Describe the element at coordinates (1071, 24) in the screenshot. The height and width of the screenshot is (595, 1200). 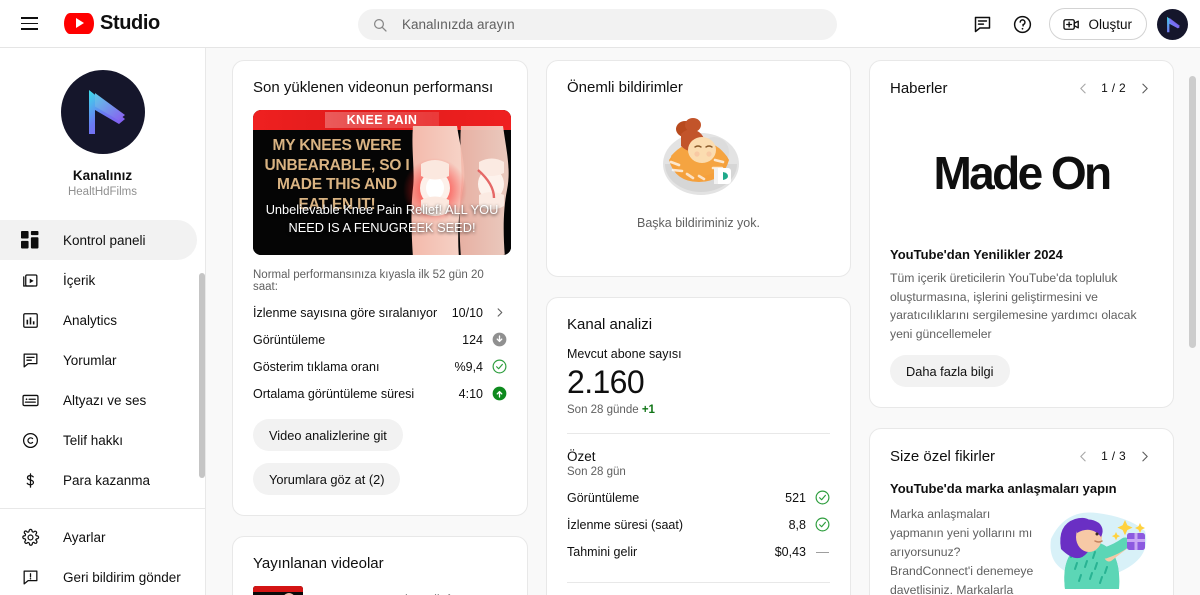
I see `create-video-icon` at that location.